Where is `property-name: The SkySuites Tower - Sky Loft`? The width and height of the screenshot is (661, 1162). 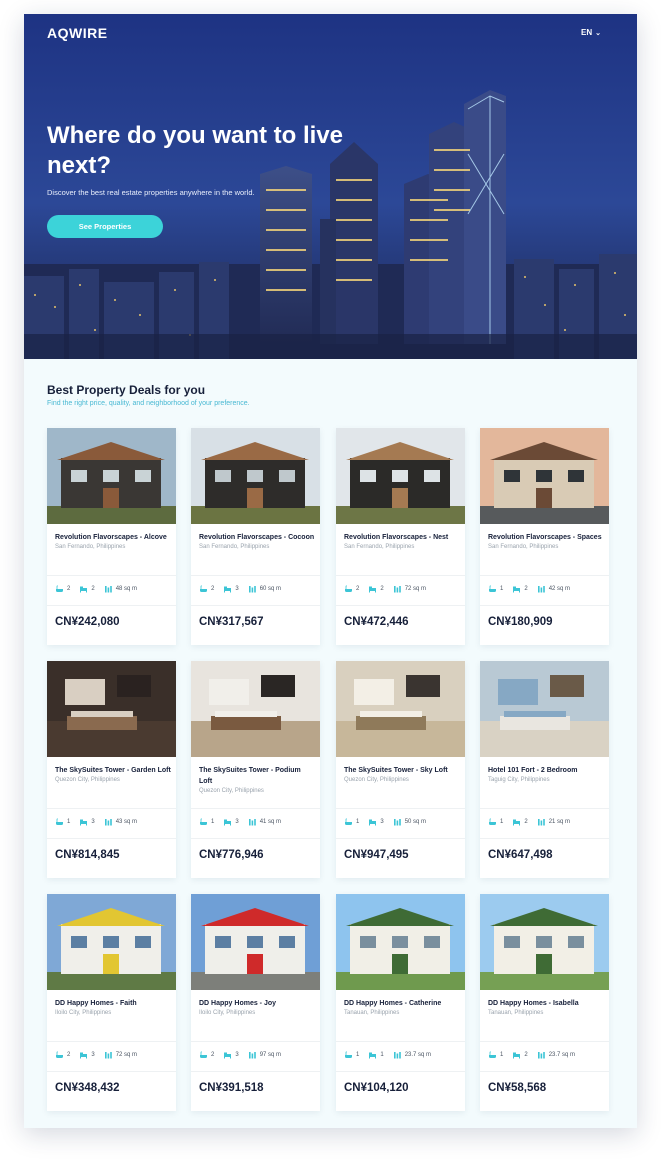
property-name: The SkySuites Tower - Sky Loft is located at coordinates (402, 770).